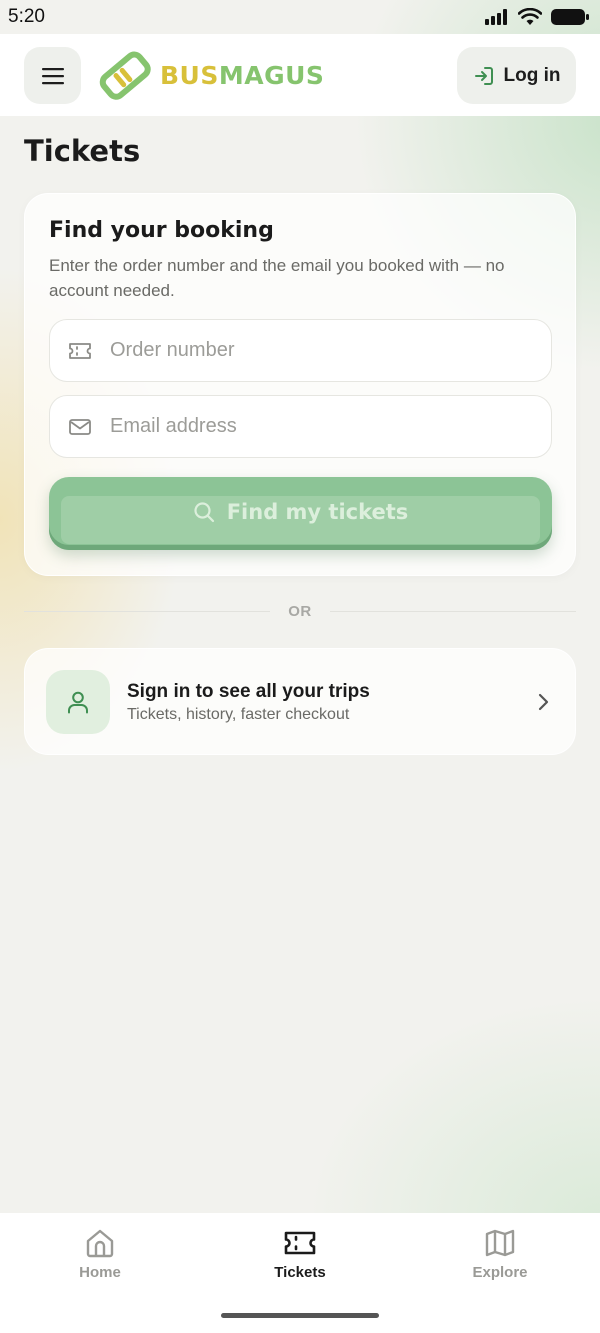 This screenshot has height=1333, width=600. What do you see at coordinates (82, 151) in the screenshot?
I see `page-title: Tickets` at bounding box center [82, 151].